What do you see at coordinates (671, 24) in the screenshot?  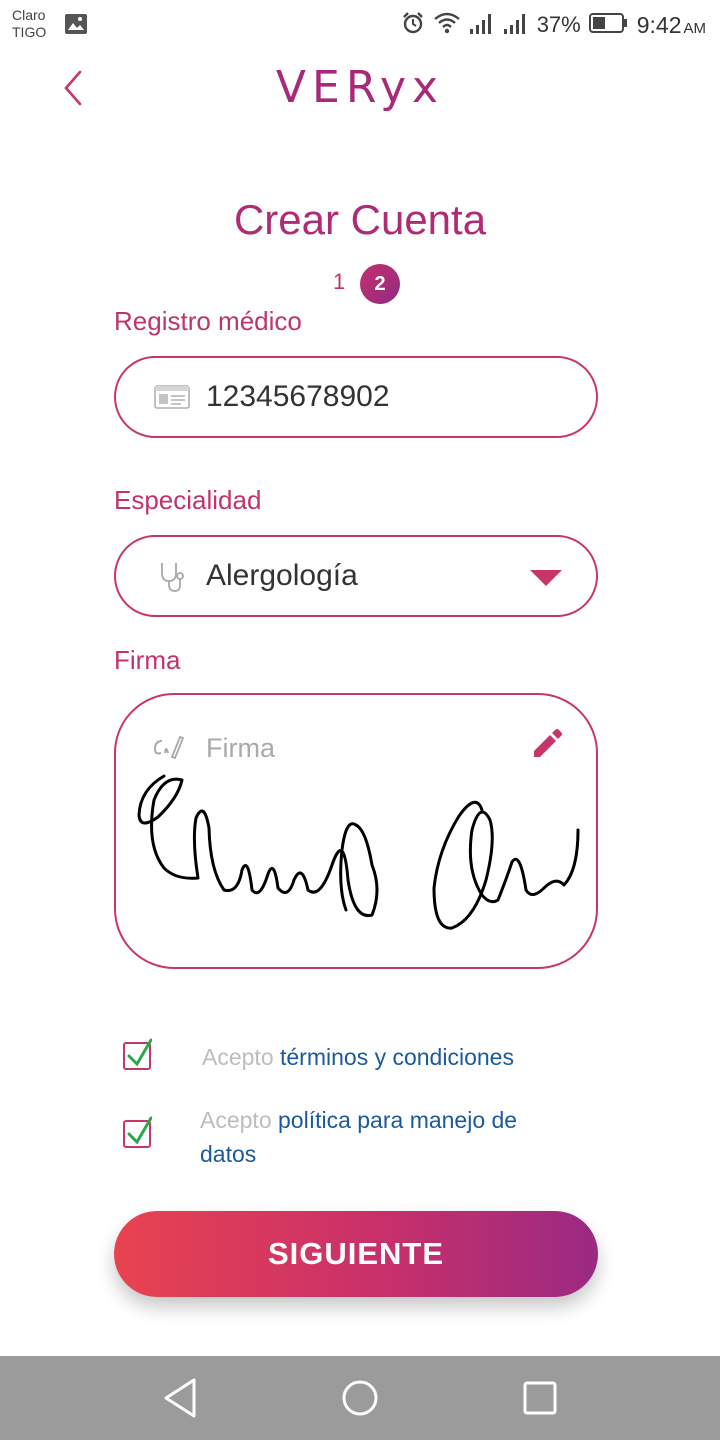 I see `clock: 9:42 AM` at bounding box center [671, 24].